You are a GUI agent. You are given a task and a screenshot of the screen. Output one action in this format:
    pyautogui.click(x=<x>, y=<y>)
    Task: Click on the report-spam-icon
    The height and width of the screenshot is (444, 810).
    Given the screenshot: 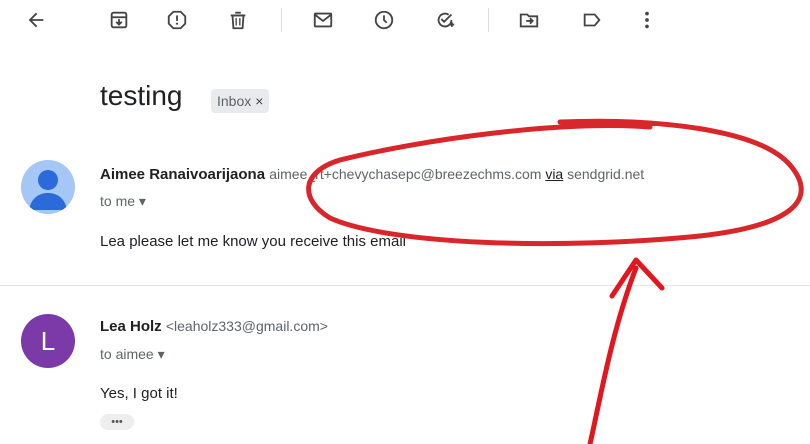 What is the action you would take?
    pyautogui.click(x=177, y=20)
    